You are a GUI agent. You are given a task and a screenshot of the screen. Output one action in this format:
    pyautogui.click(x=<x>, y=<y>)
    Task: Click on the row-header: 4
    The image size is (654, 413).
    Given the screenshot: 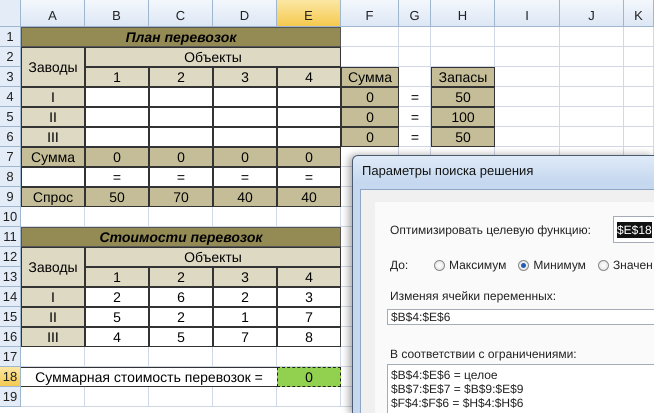 What is the action you would take?
    pyautogui.click(x=10, y=97)
    